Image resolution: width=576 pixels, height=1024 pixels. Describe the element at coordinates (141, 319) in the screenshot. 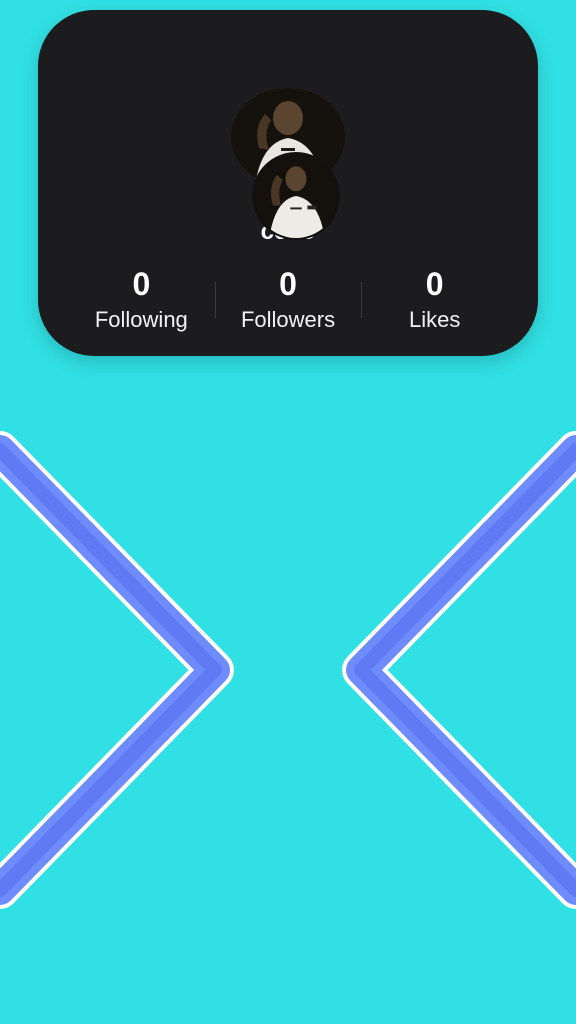

I see `stat-label: Following` at that location.